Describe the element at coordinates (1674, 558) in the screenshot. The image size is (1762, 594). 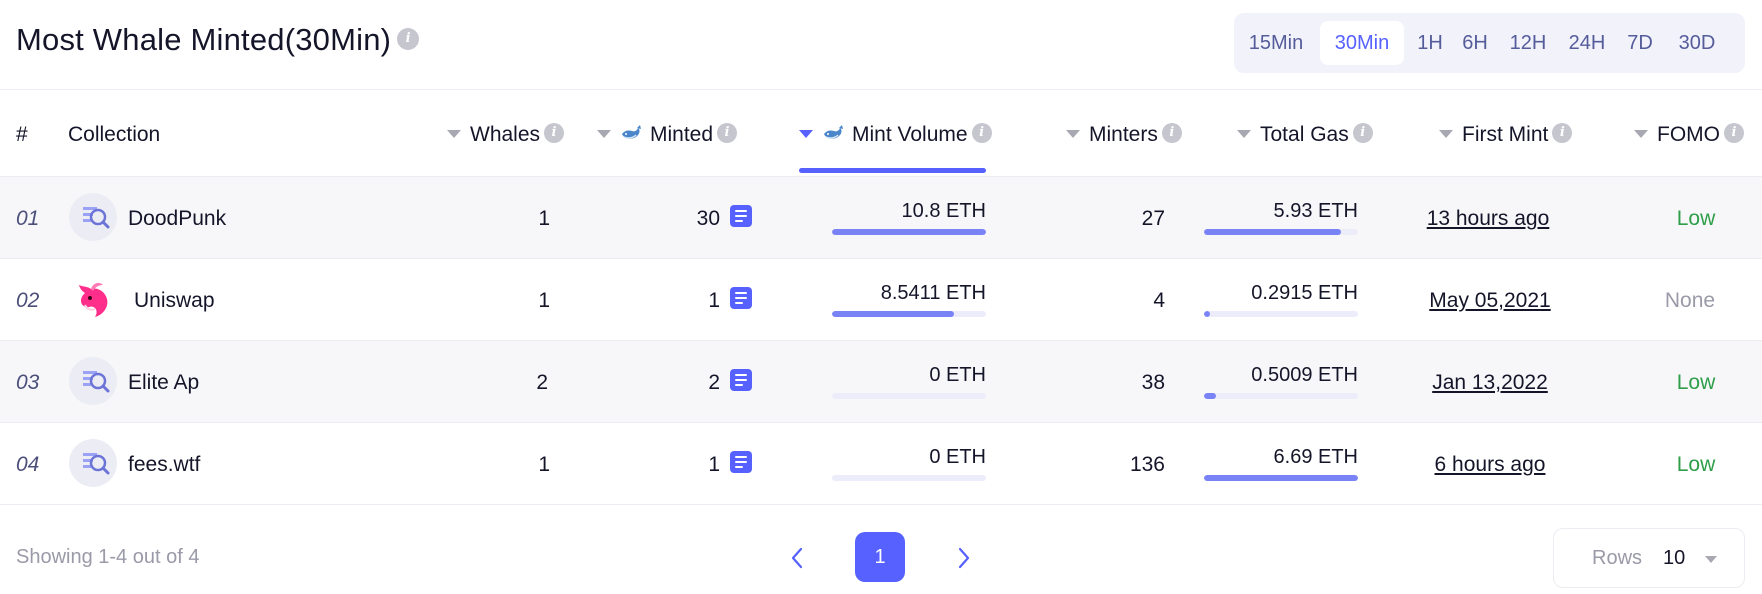
I see `rows-value: 10` at that location.